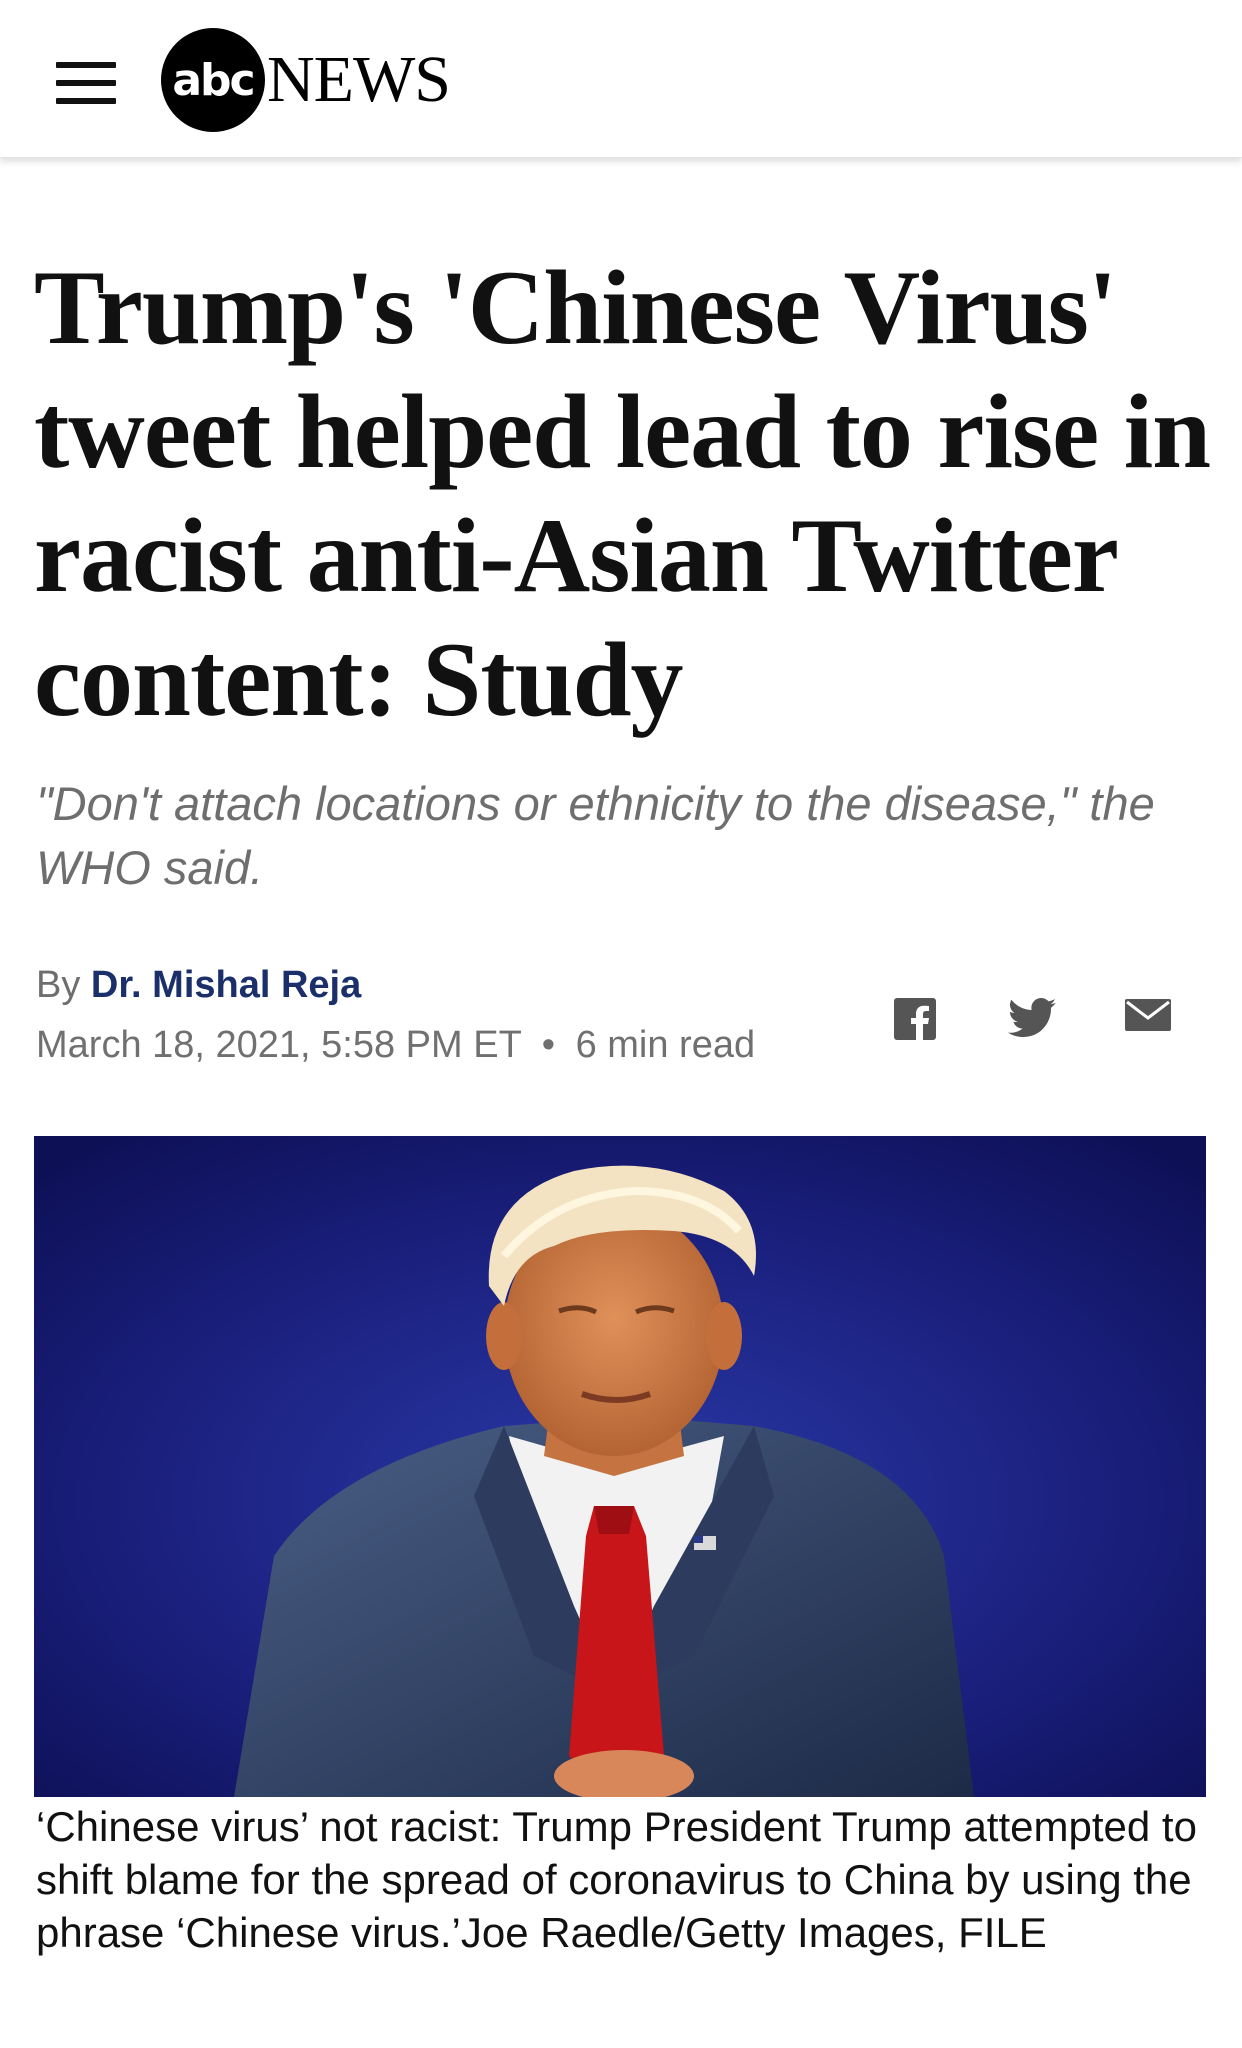 The image size is (1242, 2048). Describe the element at coordinates (359, 79) in the screenshot. I see `news-wordmark: NEWS` at that location.